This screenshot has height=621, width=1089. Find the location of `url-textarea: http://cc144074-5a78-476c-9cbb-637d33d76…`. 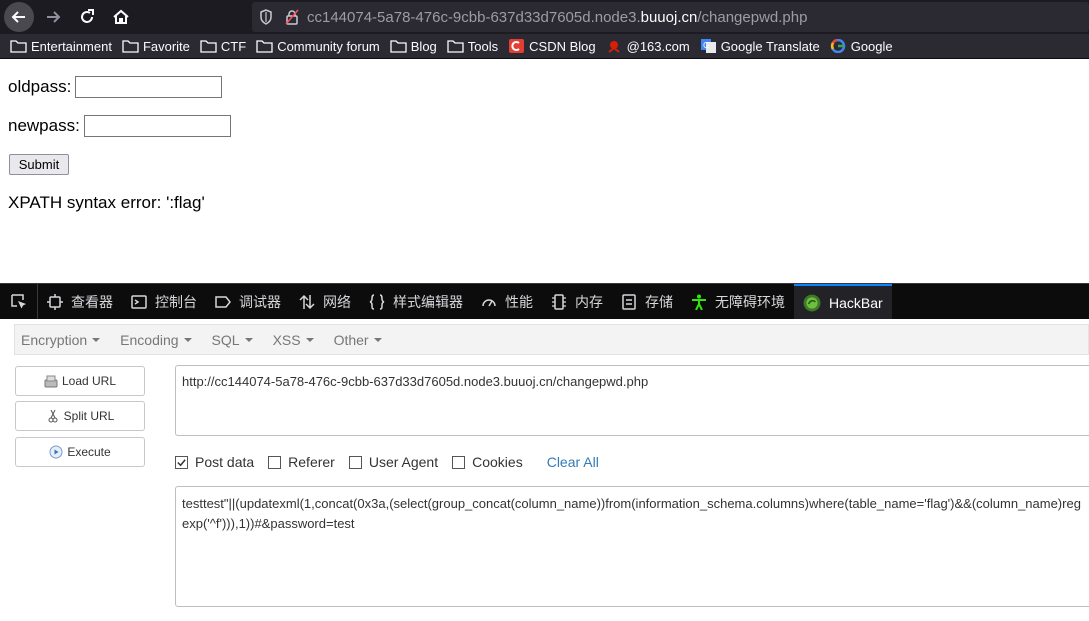

url-textarea: http://cc144074-5a78-476c-9cbb-637d33d76… is located at coordinates (632, 400).